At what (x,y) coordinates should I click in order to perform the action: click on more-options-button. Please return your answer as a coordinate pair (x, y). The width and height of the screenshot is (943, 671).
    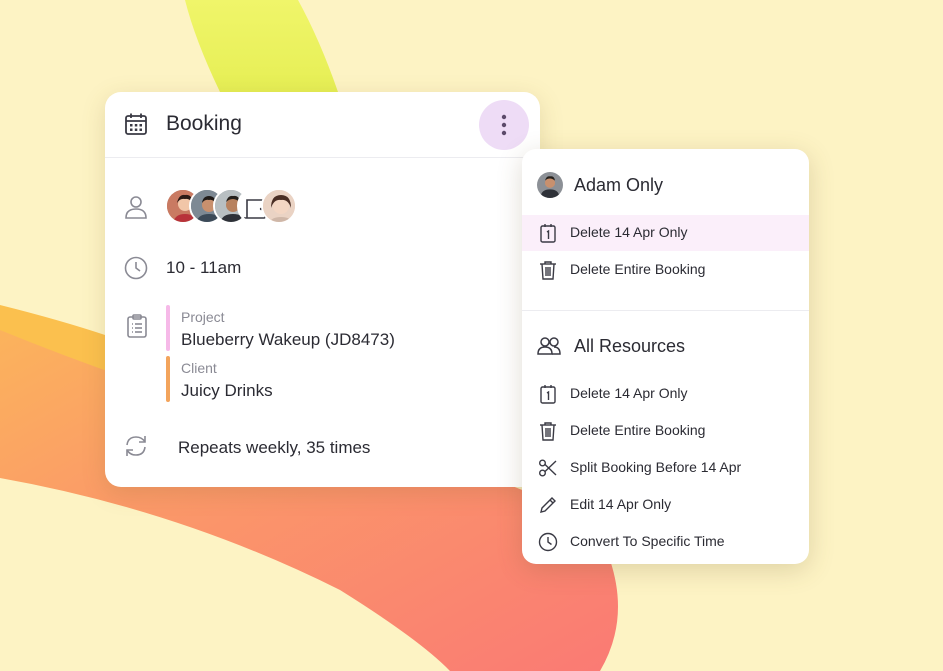
    Looking at the image, I should click on (504, 125).